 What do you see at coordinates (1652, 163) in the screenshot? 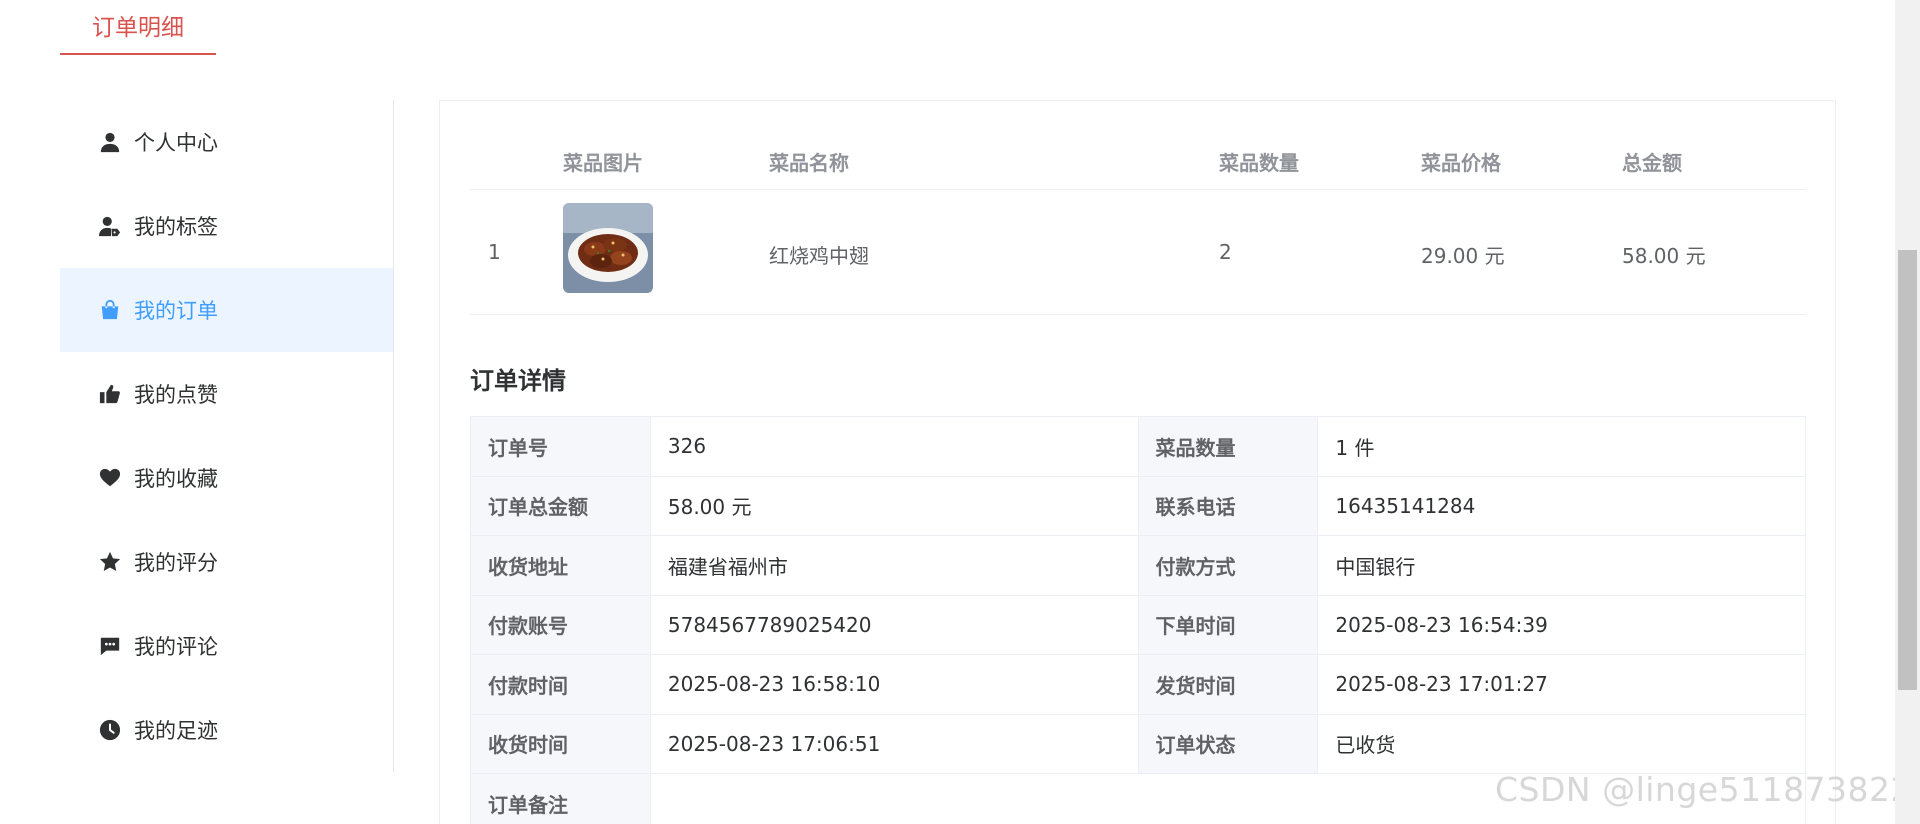
I see `column-header-total: 总金额` at bounding box center [1652, 163].